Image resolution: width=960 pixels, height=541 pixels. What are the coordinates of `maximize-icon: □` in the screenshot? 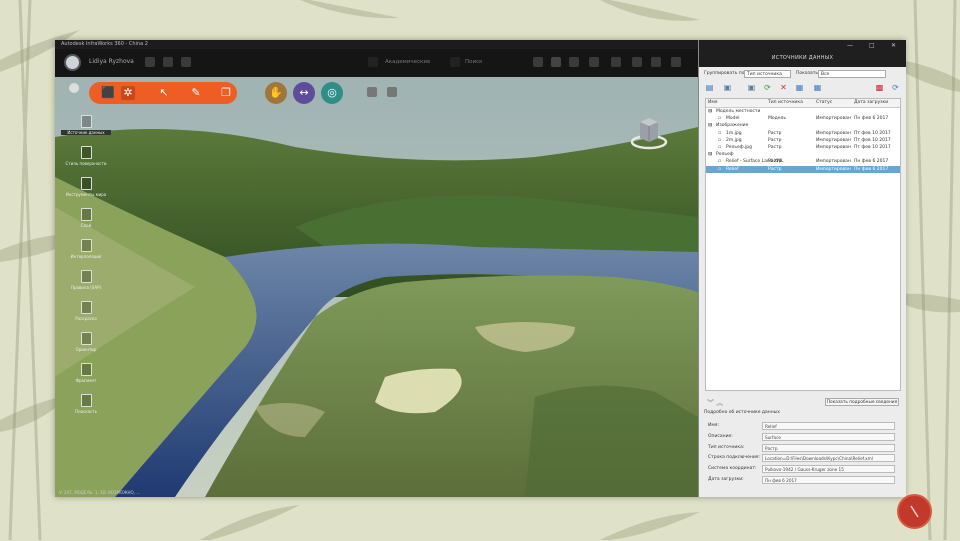 It's located at (872, 45).